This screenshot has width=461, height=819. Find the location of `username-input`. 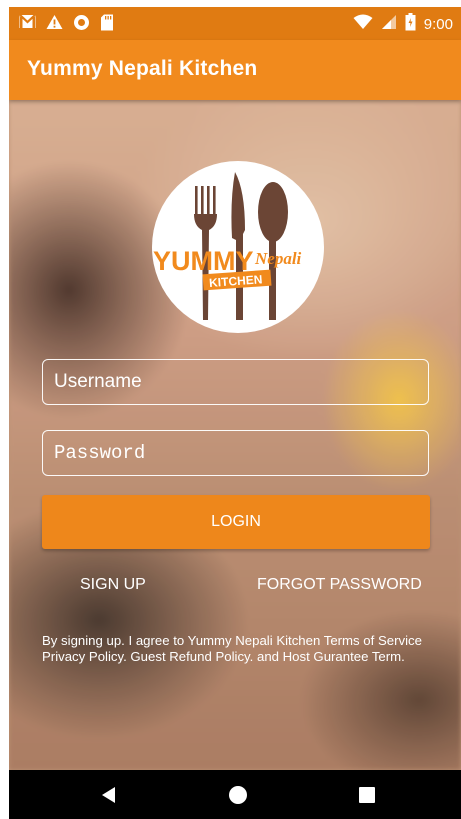

username-input is located at coordinates (235, 382).